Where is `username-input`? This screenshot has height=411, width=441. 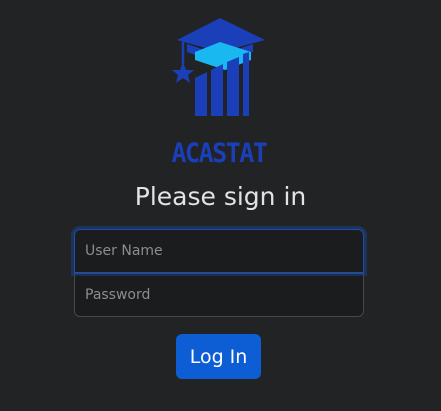
username-input is located at coordinates (219, 251).